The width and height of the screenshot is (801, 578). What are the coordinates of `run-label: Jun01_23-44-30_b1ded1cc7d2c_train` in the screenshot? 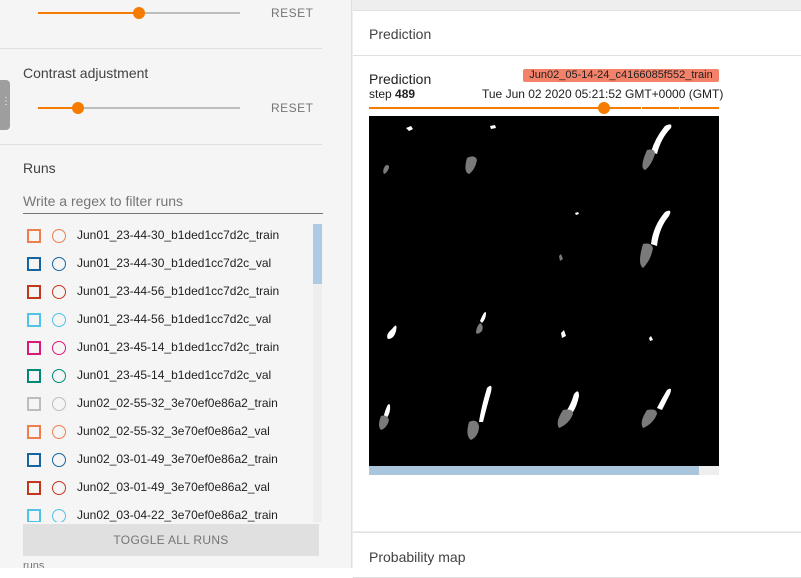 It's located at (178, 235).